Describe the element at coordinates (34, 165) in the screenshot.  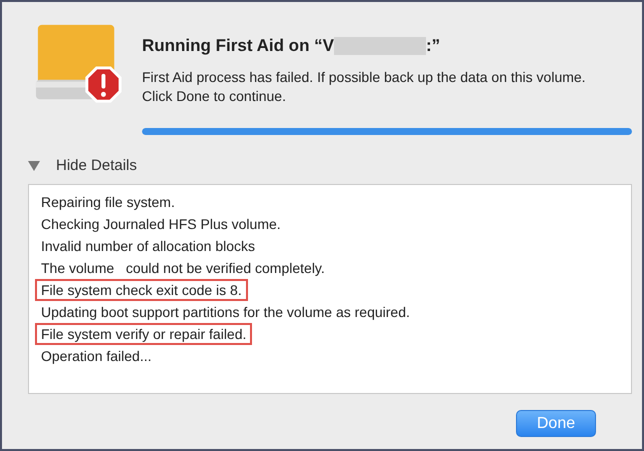
I see `disclosure-triangle-icon` at that location.